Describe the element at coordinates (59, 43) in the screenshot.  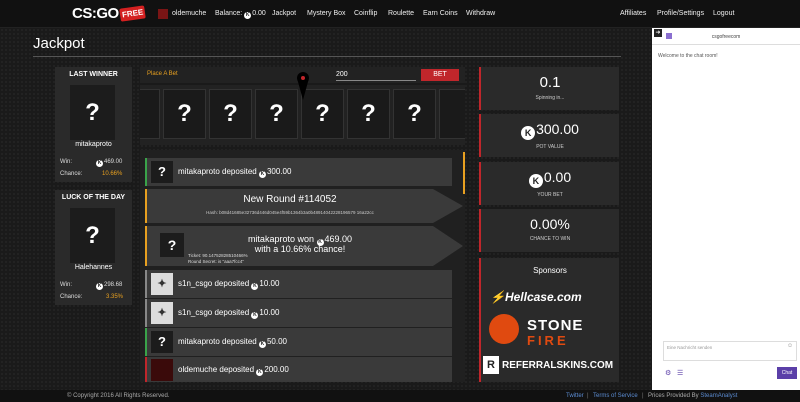
I see `page-title: Jackpot` at that location.